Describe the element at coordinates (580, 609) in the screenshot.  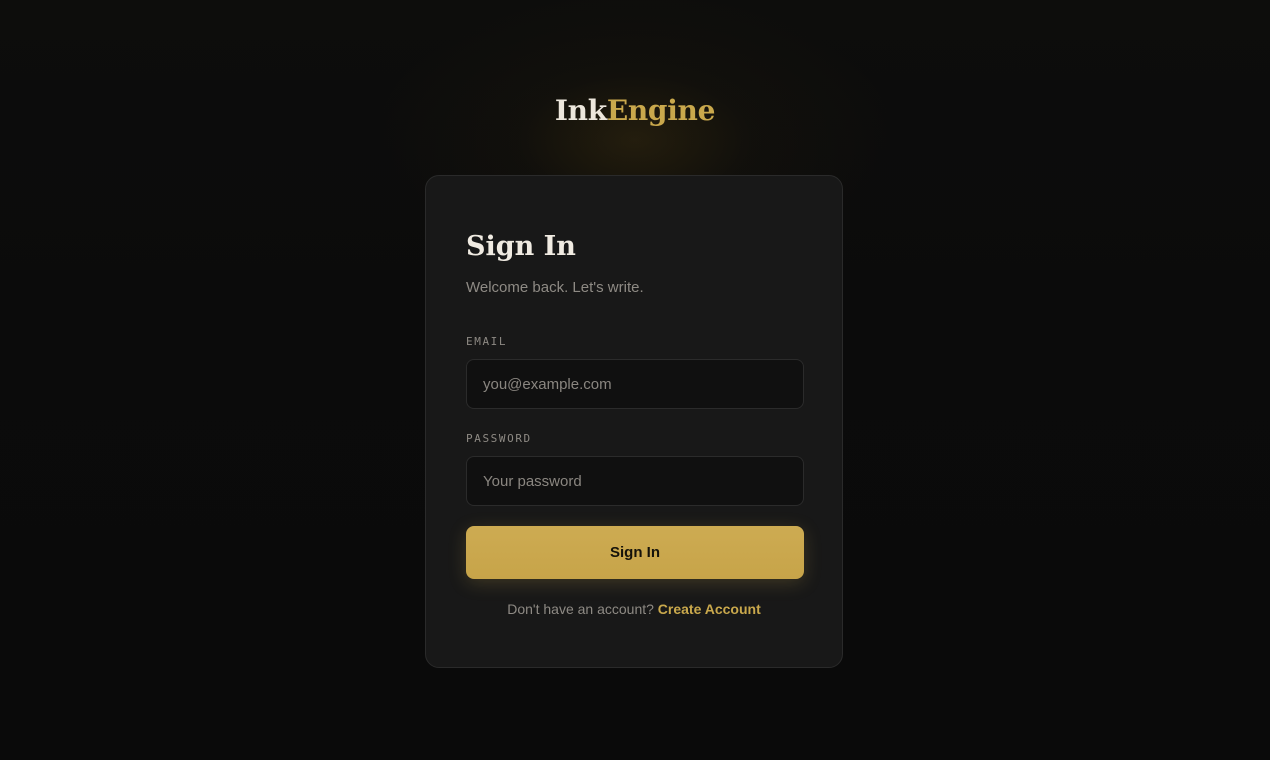
I see `signup-prompt-text: Don't have an account?` at that location.